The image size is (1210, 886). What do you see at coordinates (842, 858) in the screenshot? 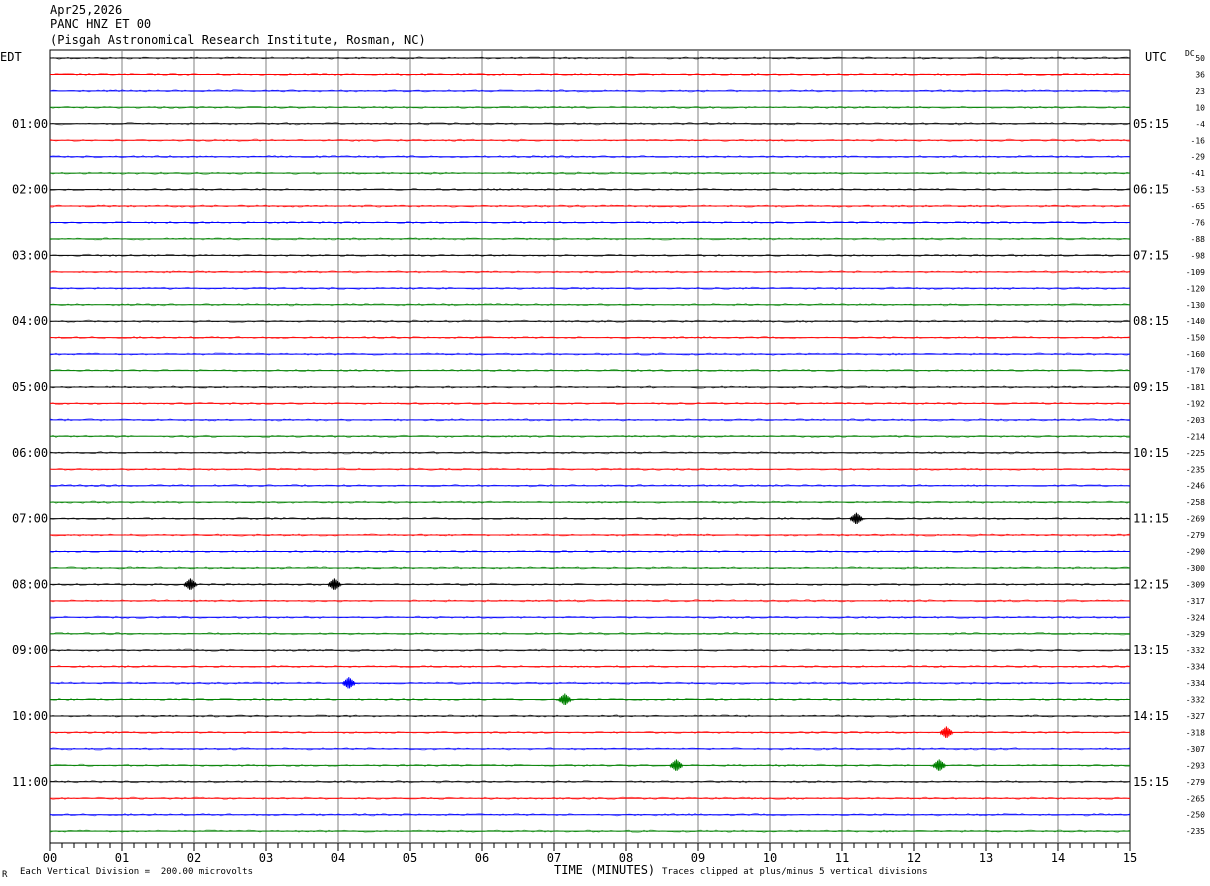
I see `x-tick-label: 11` at bounding box center [842, 858].